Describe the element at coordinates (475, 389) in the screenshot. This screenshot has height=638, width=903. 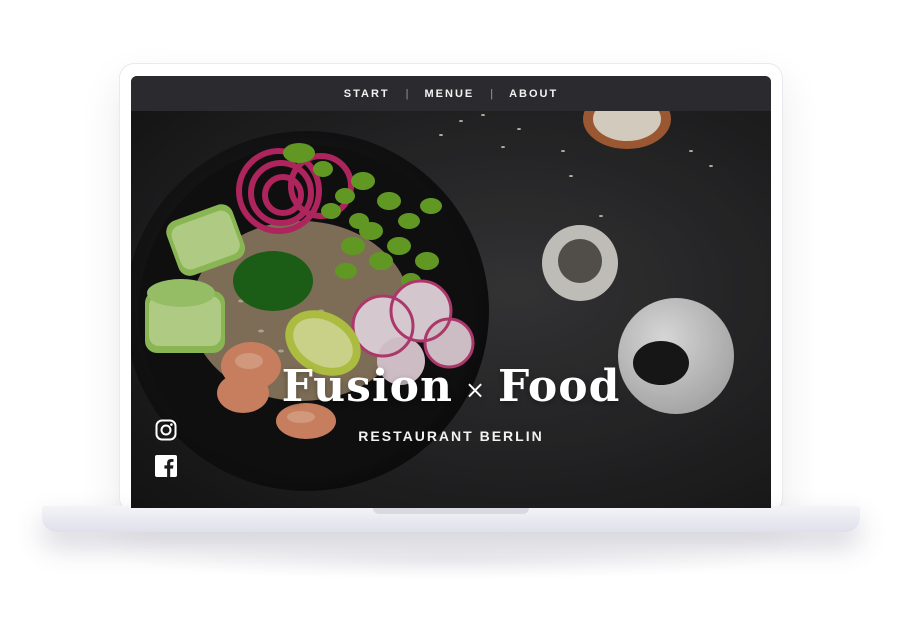
I see `hero-title-times: ×` at that location.